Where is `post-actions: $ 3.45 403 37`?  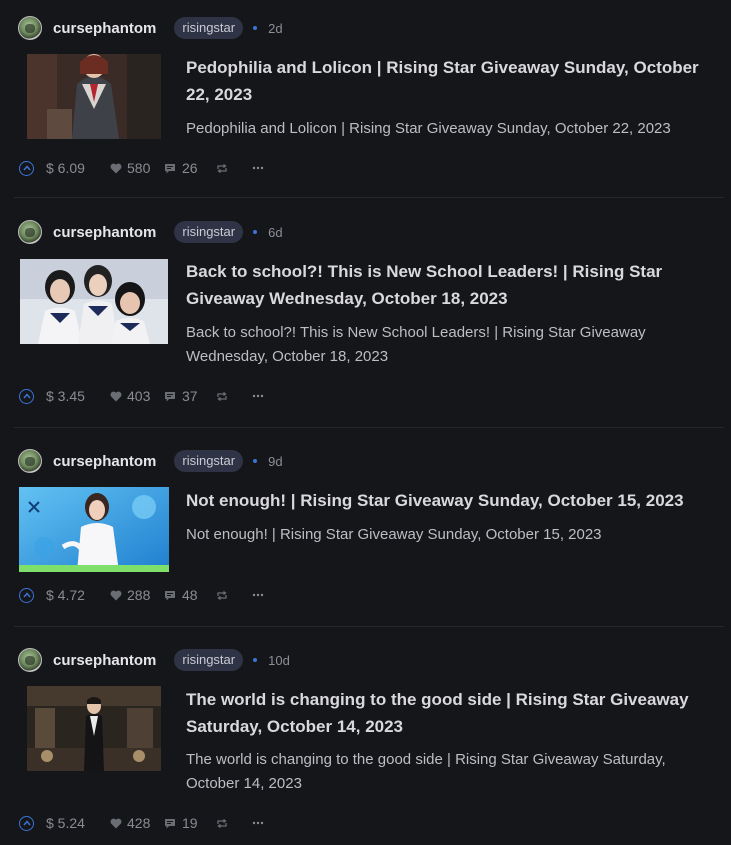 post-actions: $ 3.45 403 37 is located at coordinates (141, 396).